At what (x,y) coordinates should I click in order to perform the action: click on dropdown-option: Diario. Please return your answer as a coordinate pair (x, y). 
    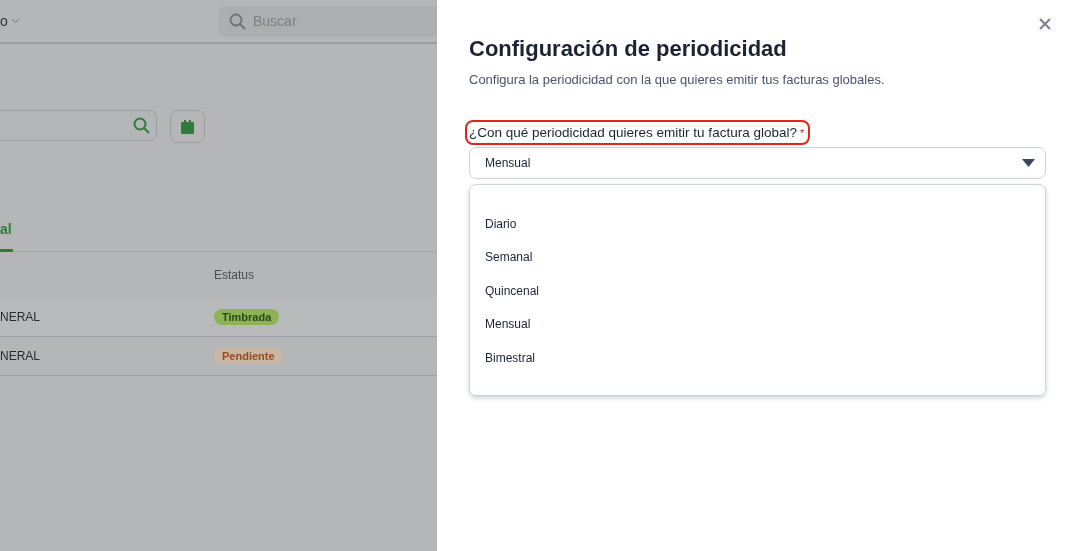
    Looking at the image, I should click on (757, 224).